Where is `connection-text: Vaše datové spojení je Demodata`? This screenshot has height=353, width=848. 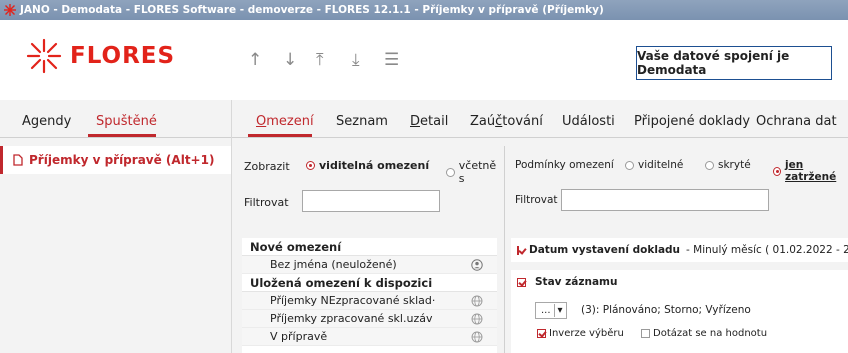
connection-text: Vaše datové spojení je Demodata is located at coordinates (713, 63).